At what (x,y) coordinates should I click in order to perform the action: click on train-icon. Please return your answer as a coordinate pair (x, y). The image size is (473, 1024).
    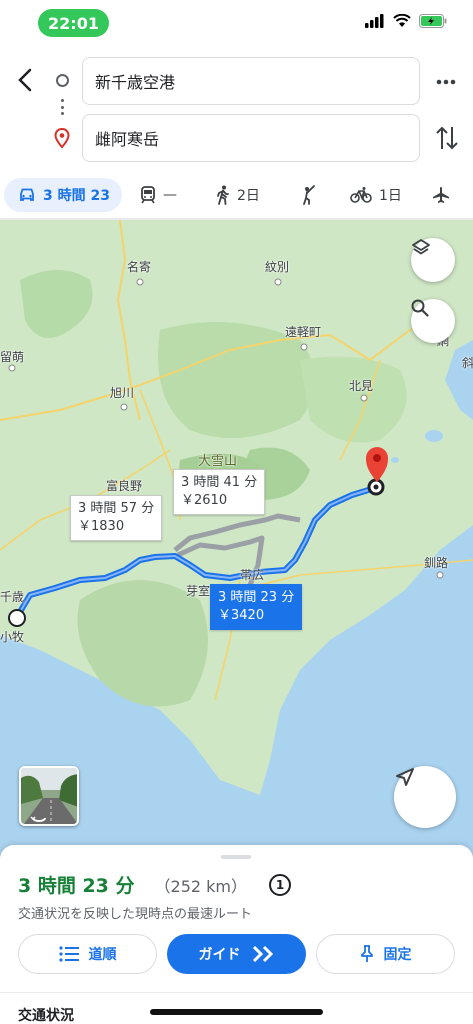
    Looking at the image, I should click on (148, 195).